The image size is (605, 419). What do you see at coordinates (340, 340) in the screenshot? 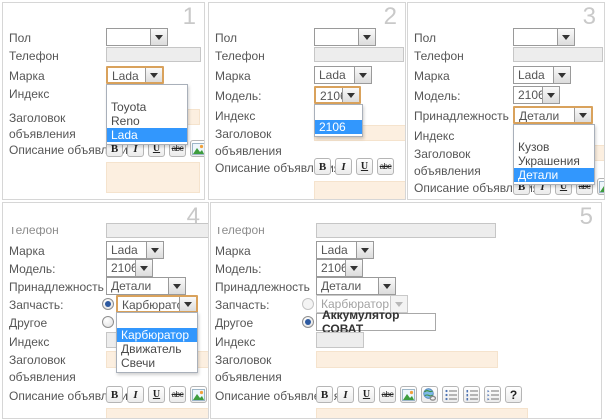
I see `indeks-input` at bounding box center [340, 340].